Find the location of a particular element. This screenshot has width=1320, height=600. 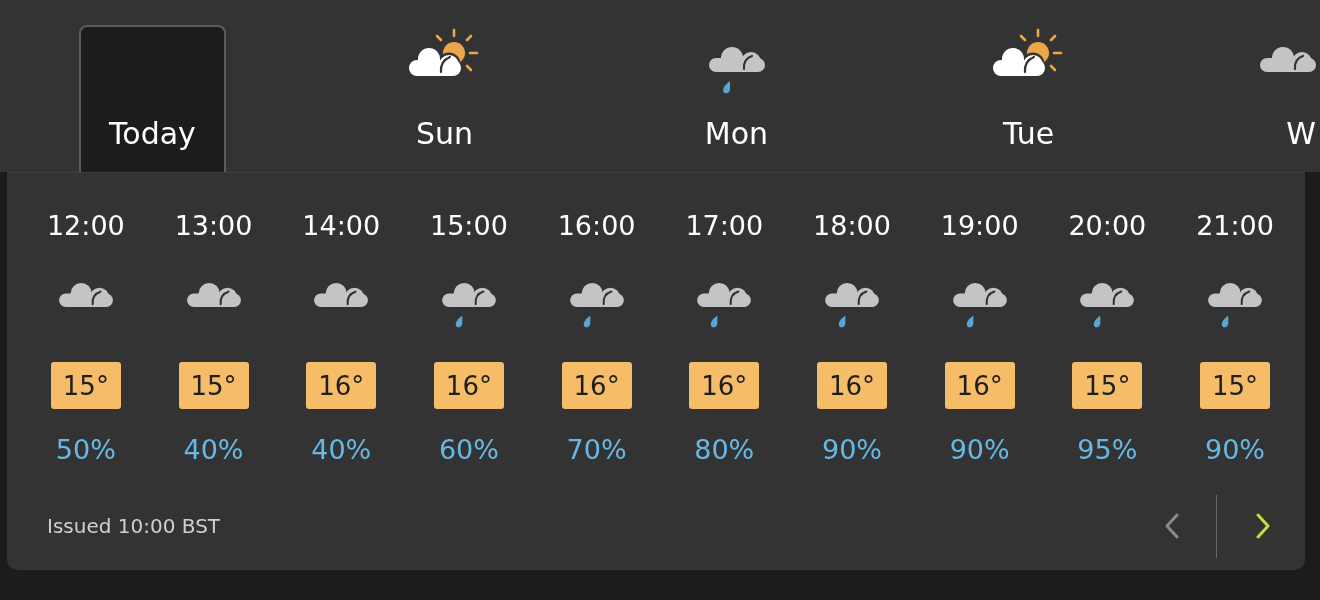

rain-chance: 80% is located at coordinates (724, 450).